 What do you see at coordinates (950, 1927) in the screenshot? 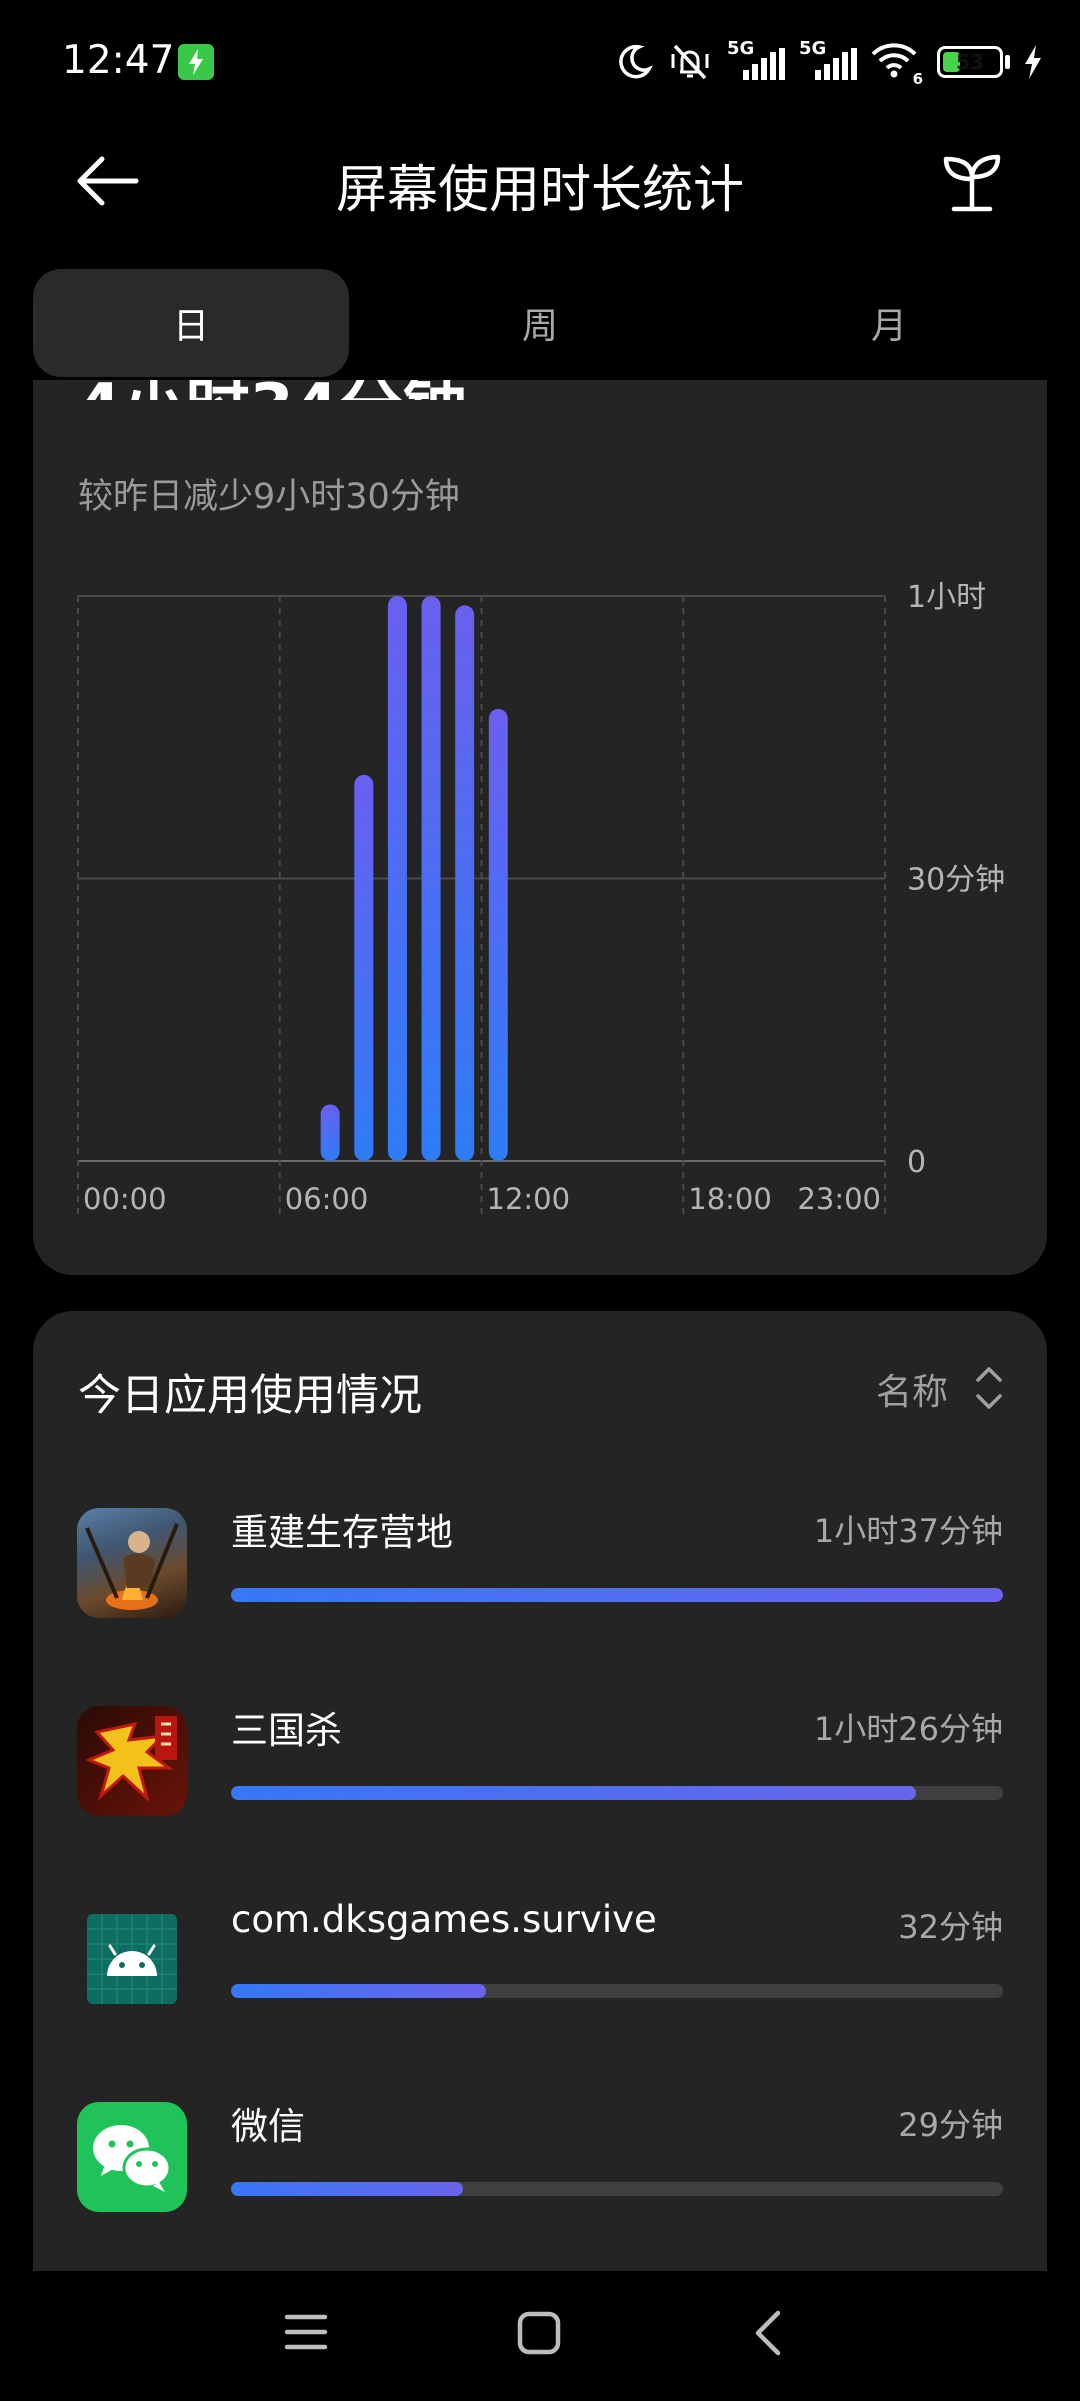
I see `app-usage-time: 32分钟` at bounding box center [950, 1927].